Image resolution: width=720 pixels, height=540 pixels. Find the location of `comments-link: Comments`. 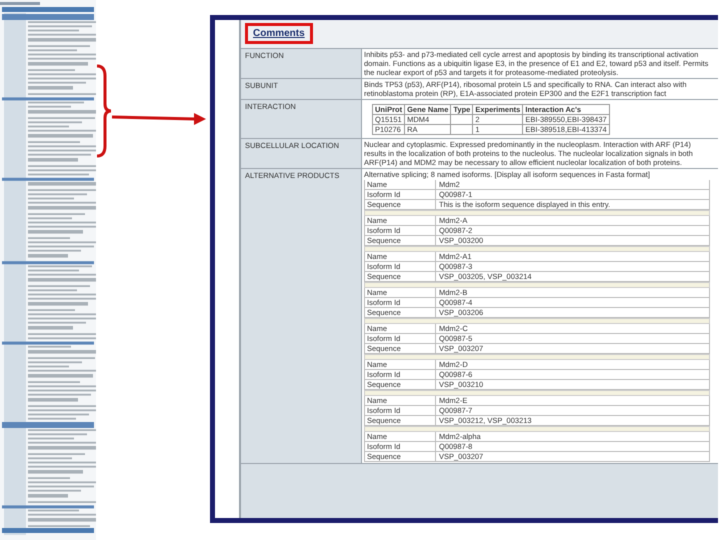

comments-link: Comments is located at coordinates (279, 33).